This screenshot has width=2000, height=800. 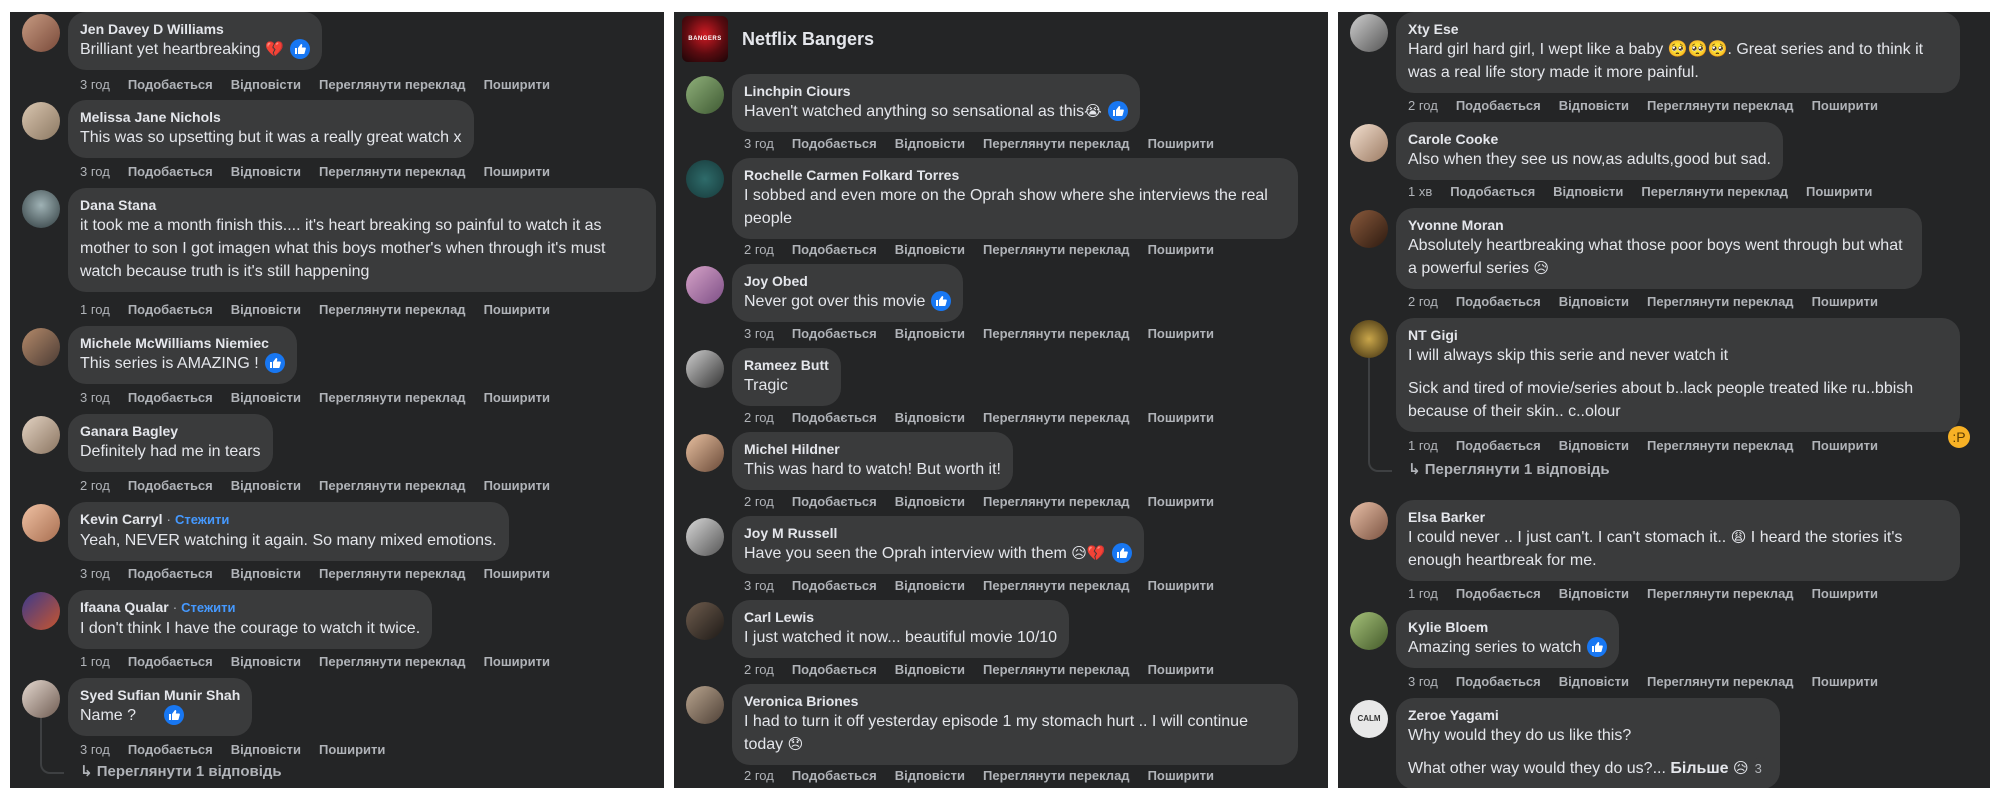 I want to click on avatar: CALM, so click(x=1369, y=719).